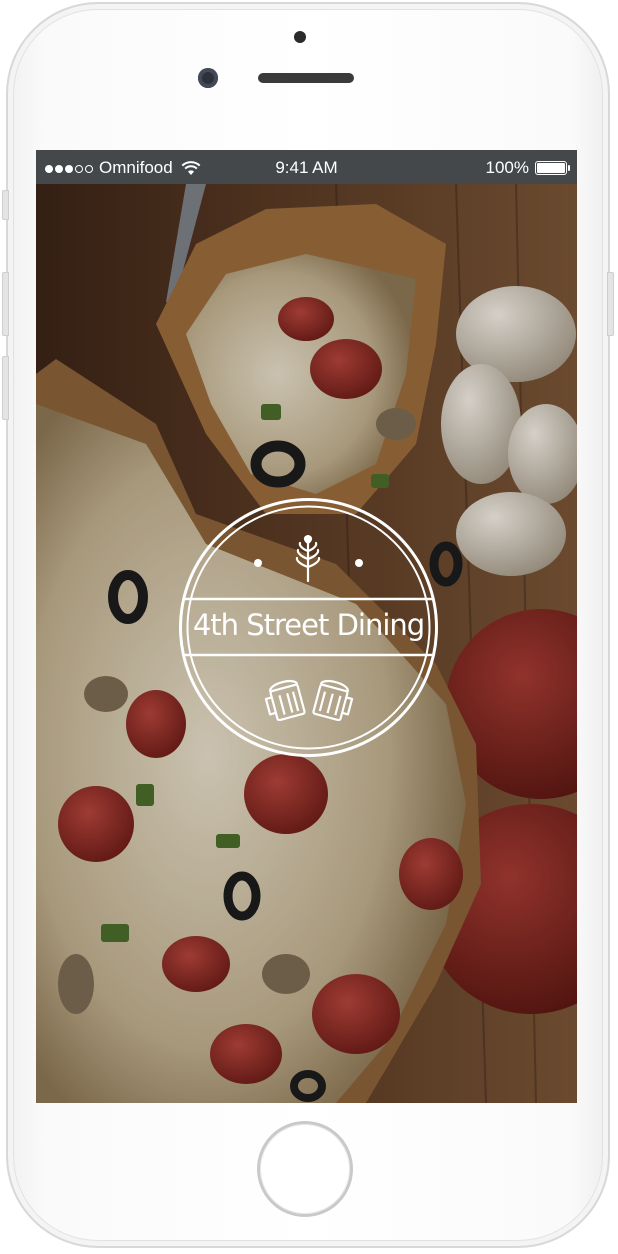 This screenshot has height=1254, width=618. I want to click on status-bar: Omnifood 9:41 AM 100%, so click(306, 167).